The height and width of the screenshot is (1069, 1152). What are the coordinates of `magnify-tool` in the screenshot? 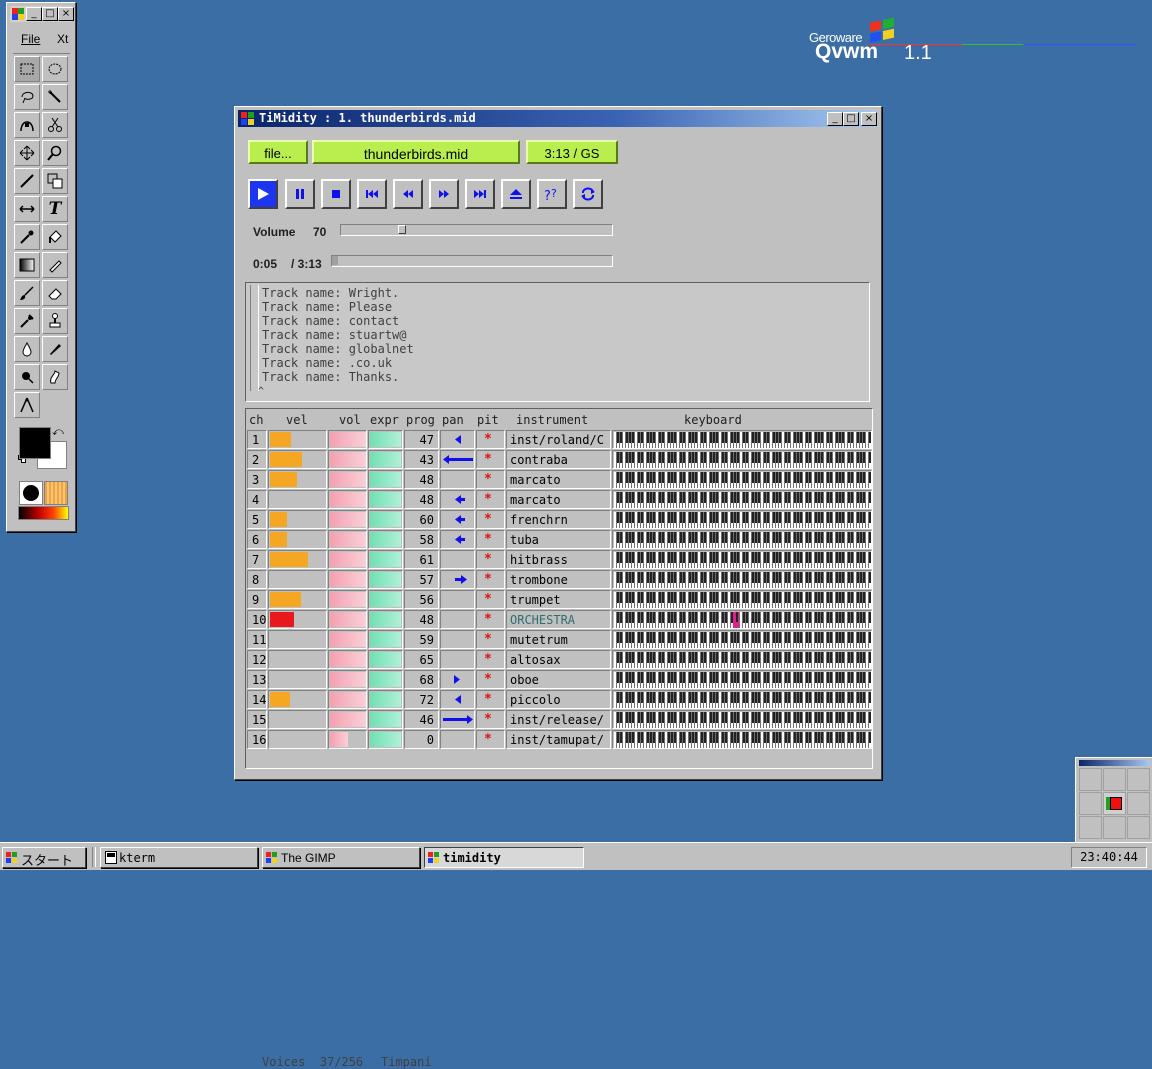 It's located at (55, 153).